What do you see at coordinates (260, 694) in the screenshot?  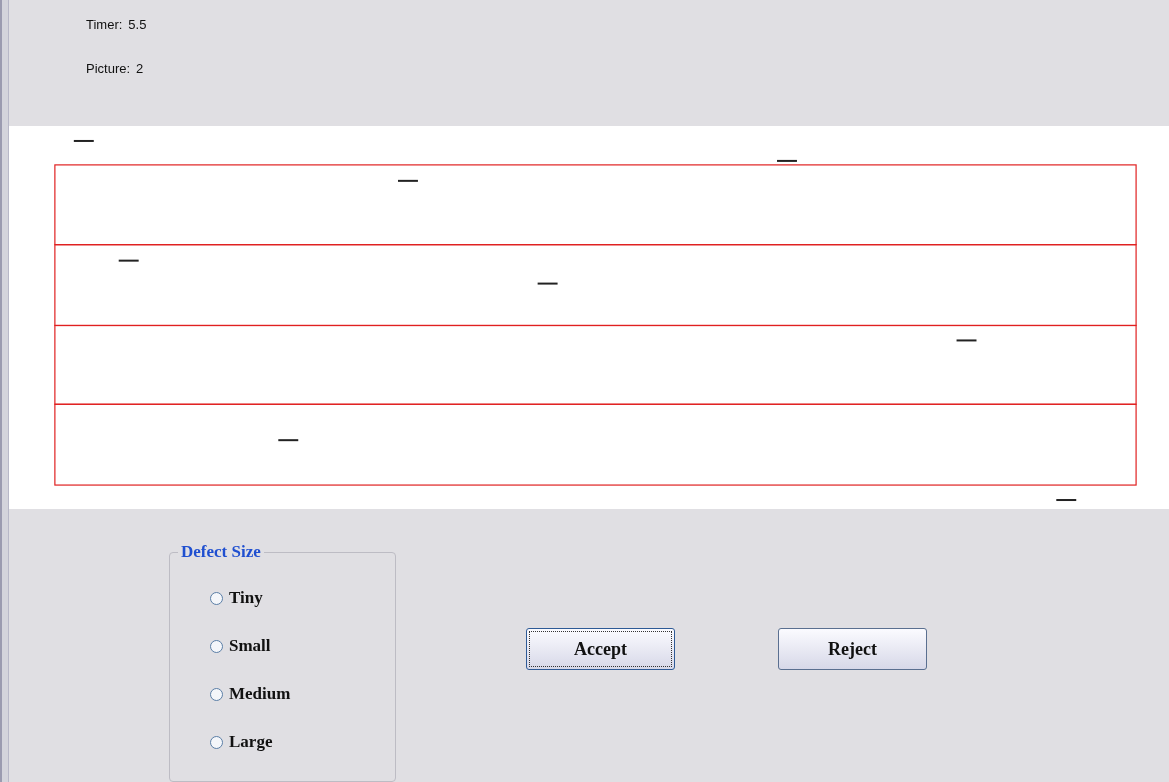 I see `radio-label: Medium` at bounding box center [260, 694].